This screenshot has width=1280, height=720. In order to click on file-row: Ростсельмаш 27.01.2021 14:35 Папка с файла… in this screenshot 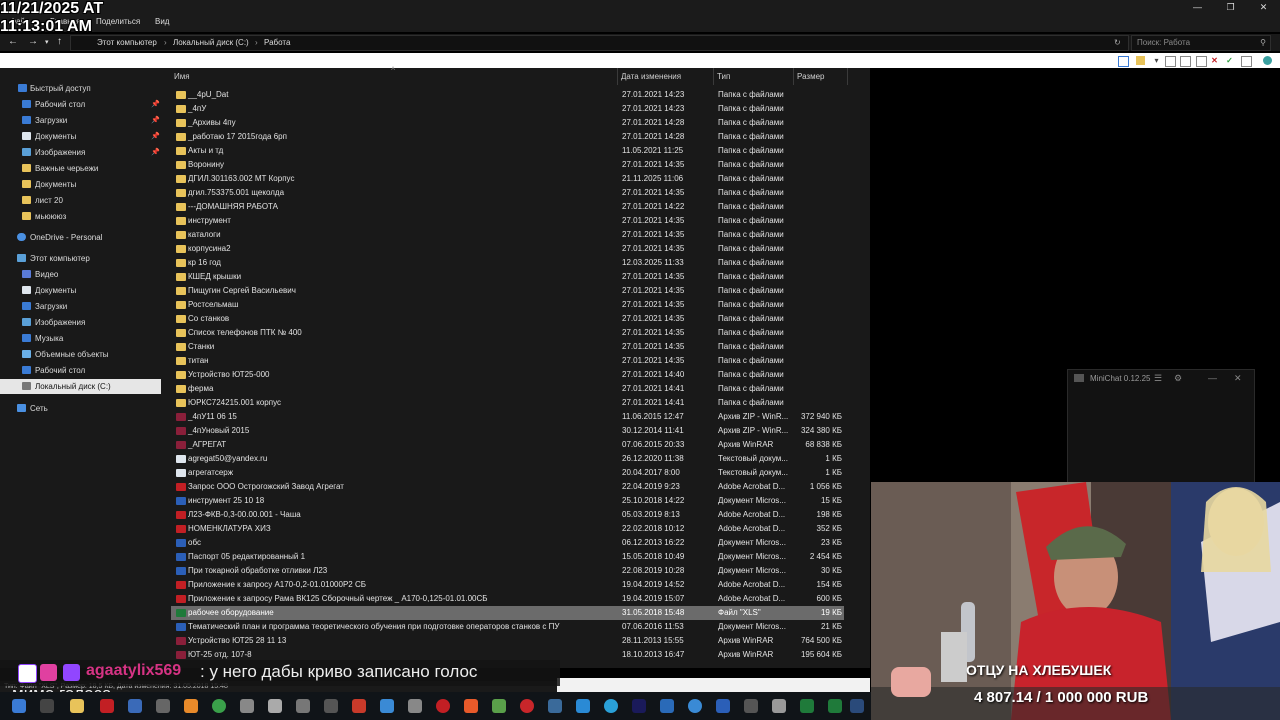, I will do `click(507, 305)`.